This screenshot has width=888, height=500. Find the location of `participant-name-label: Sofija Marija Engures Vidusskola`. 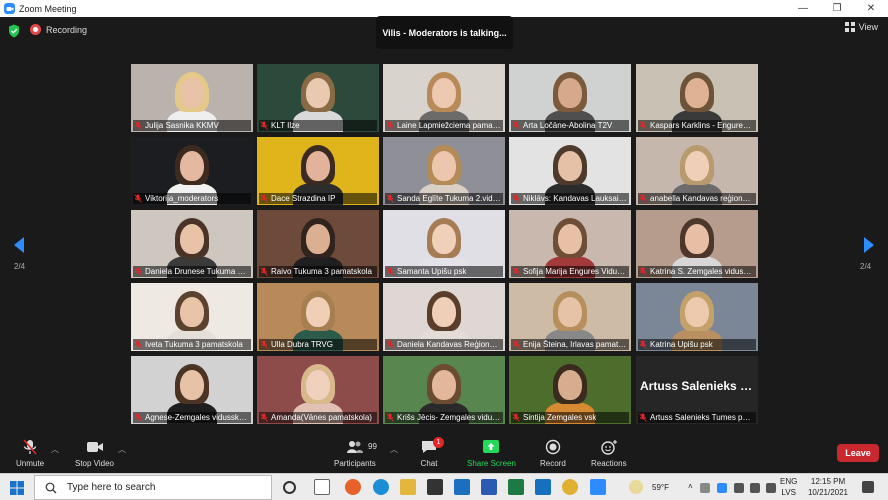

participant-name-label: Sofija Marija Engures Vidusskola is located at coordinates (570, 271).